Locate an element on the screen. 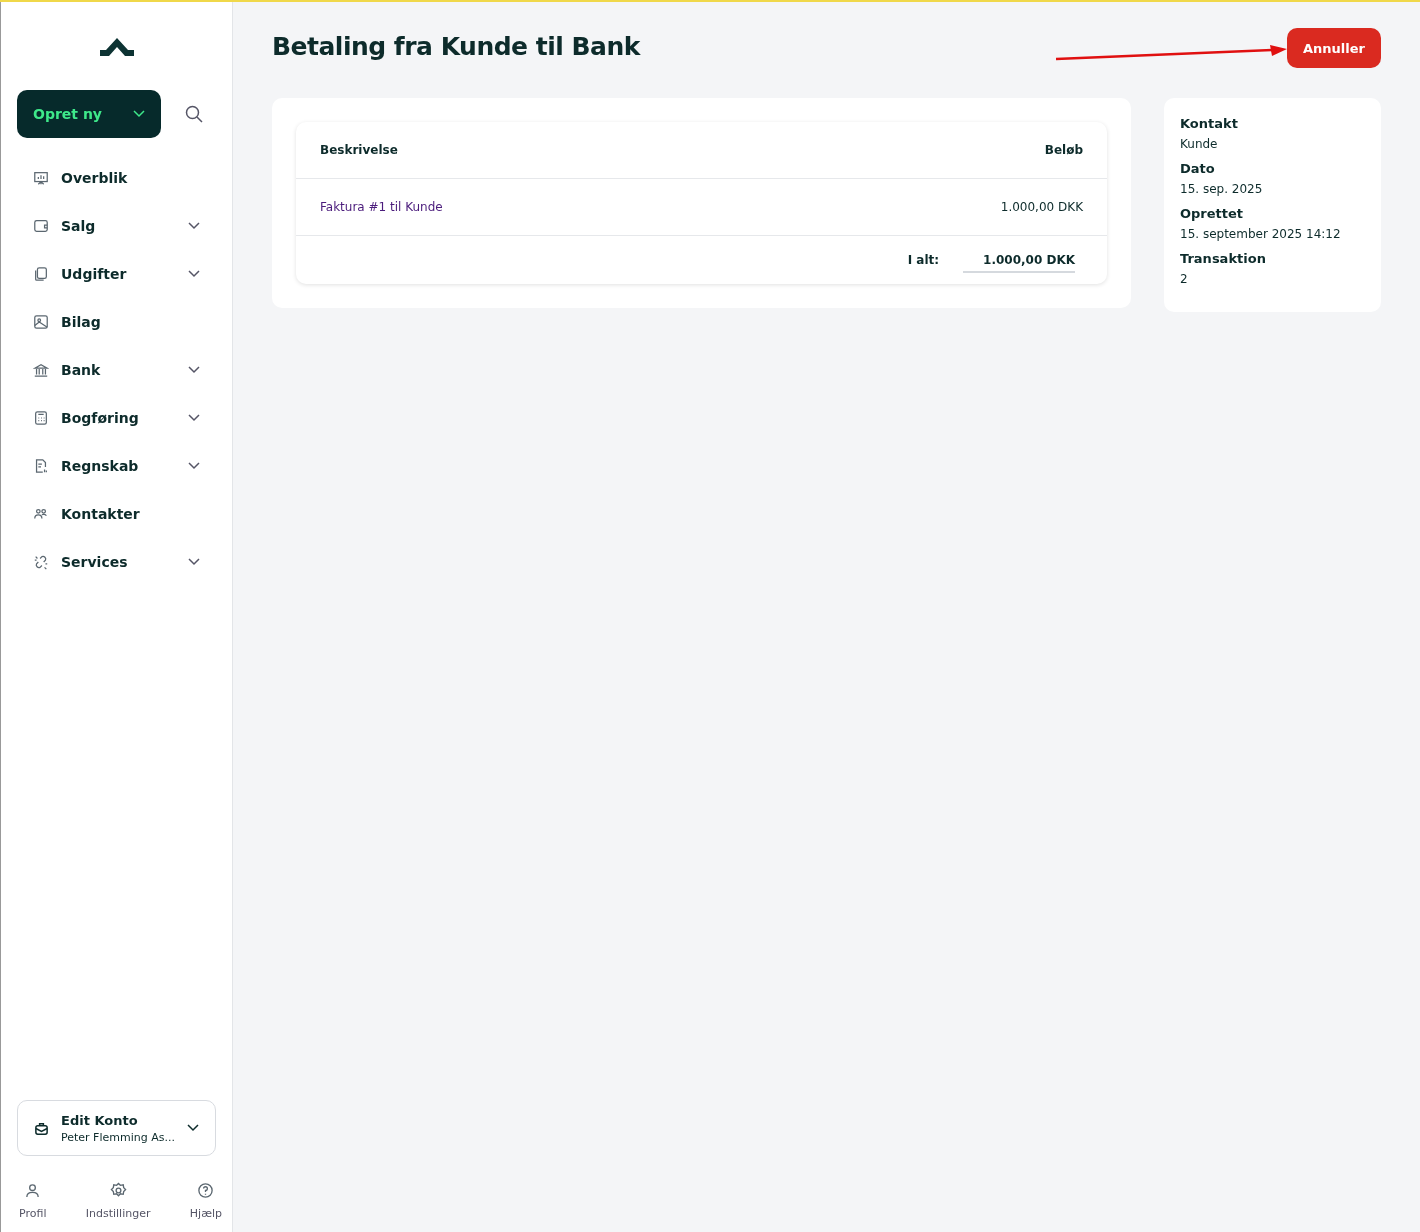  column-header: Beløb is located at coordinates (1063, 150).